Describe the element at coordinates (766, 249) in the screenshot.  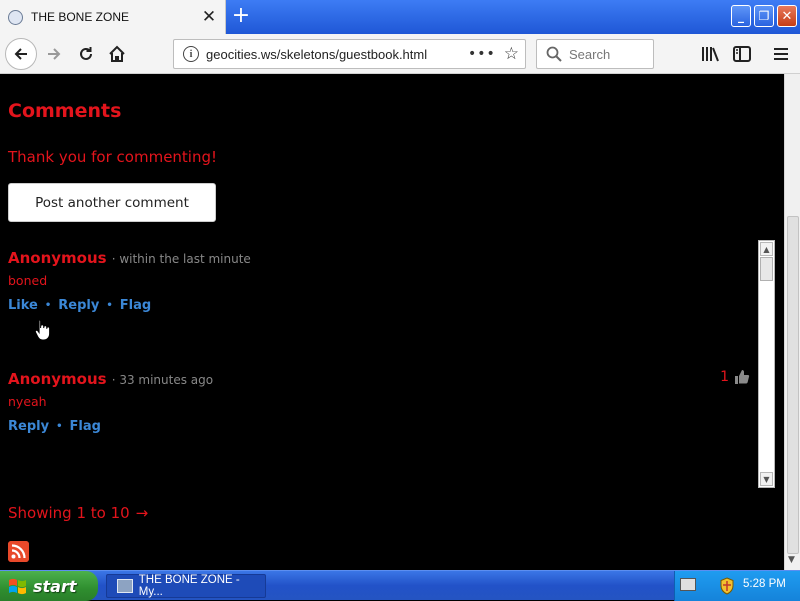
I see `scroll-up-arrow-icon: ▲` at that location.